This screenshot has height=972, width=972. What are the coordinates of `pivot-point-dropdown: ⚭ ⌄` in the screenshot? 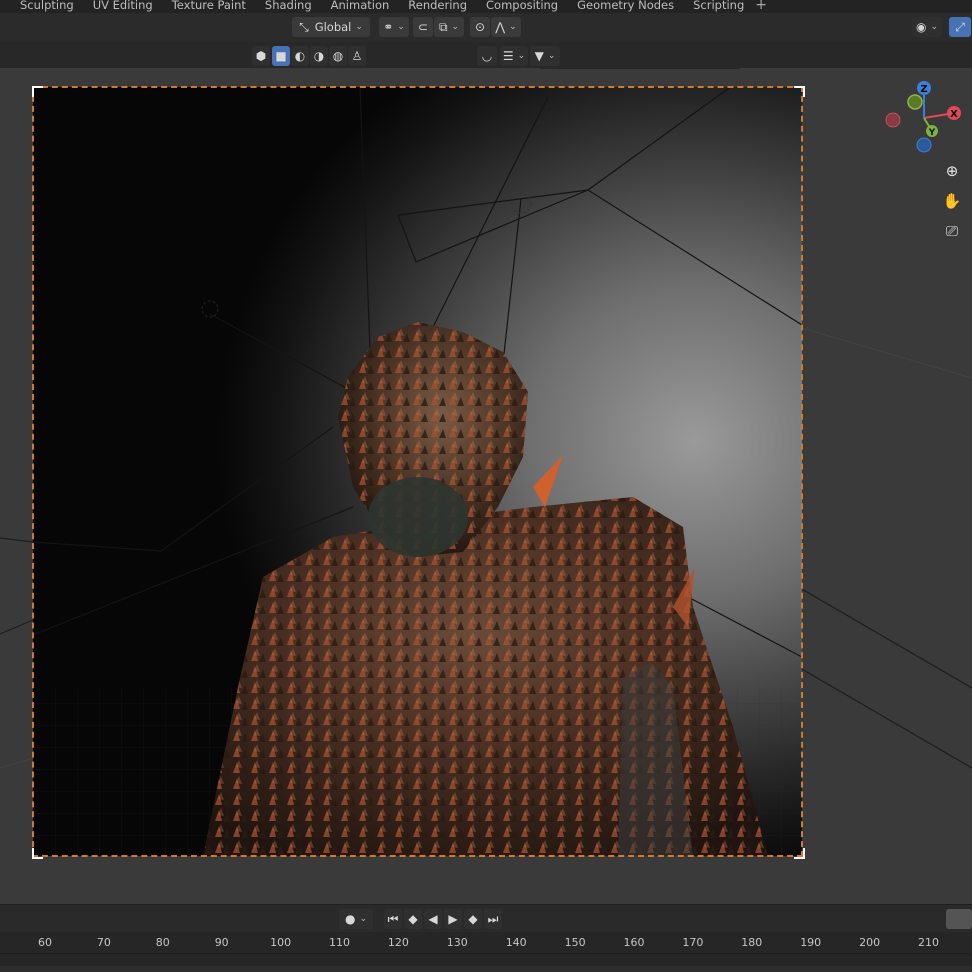 It's located at (394, 27).